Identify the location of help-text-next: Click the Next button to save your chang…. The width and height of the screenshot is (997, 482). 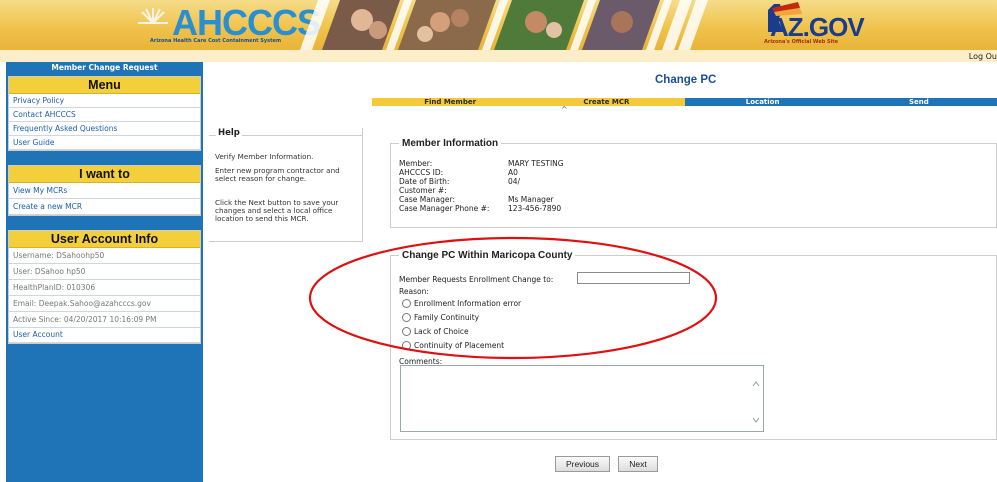
(277, 210).